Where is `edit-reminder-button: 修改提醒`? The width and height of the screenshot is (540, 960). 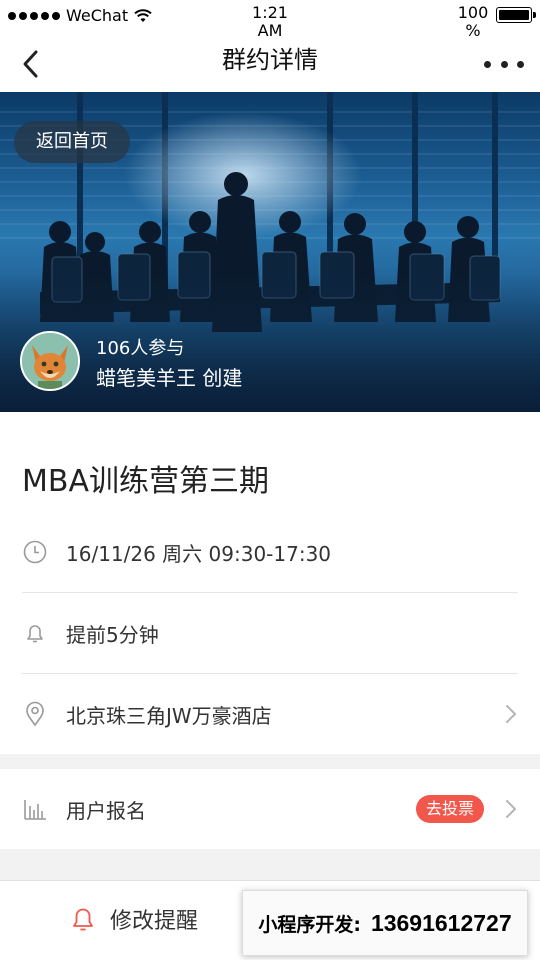 edit-reminder-button: 修改提醒 is located at coordinates (134, 919).